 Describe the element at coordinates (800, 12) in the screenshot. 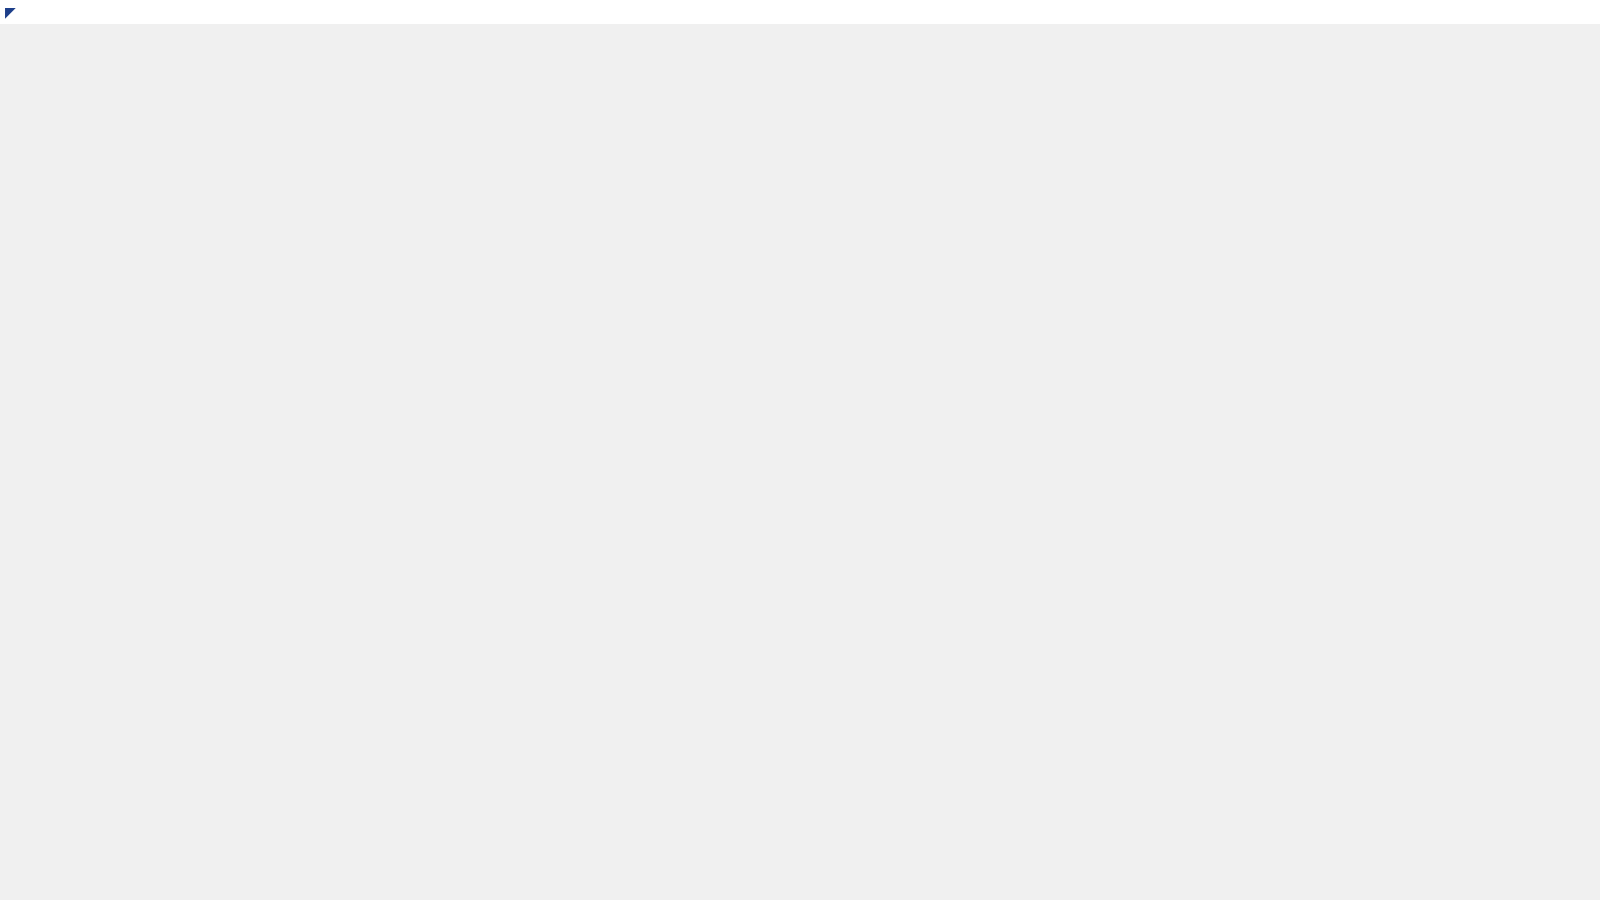

I see `title-bar: ◤` at that location.